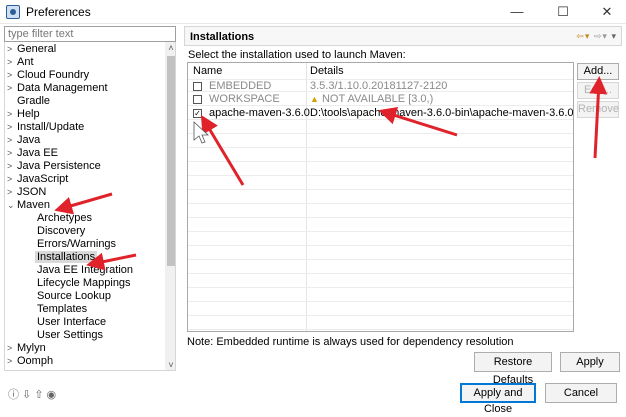 This screenshot has height=417, width=626. I want to click on row-checkbox-checked: ✓, so click(197, 113).